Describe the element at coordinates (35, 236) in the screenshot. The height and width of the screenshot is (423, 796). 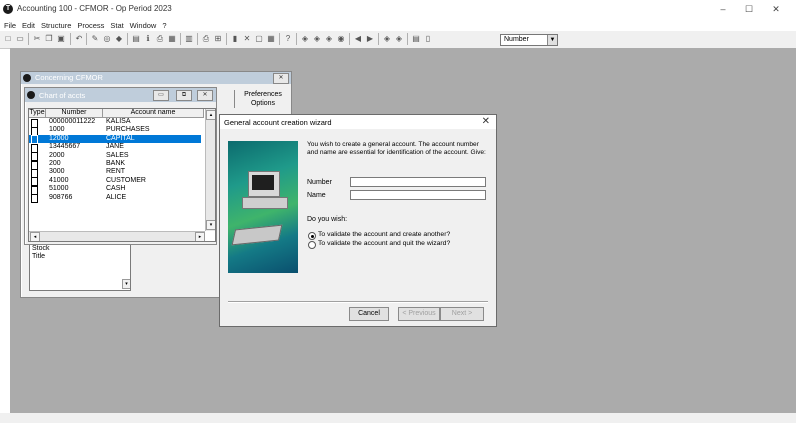
I see `scroll-left-icon: ◂` at that location.